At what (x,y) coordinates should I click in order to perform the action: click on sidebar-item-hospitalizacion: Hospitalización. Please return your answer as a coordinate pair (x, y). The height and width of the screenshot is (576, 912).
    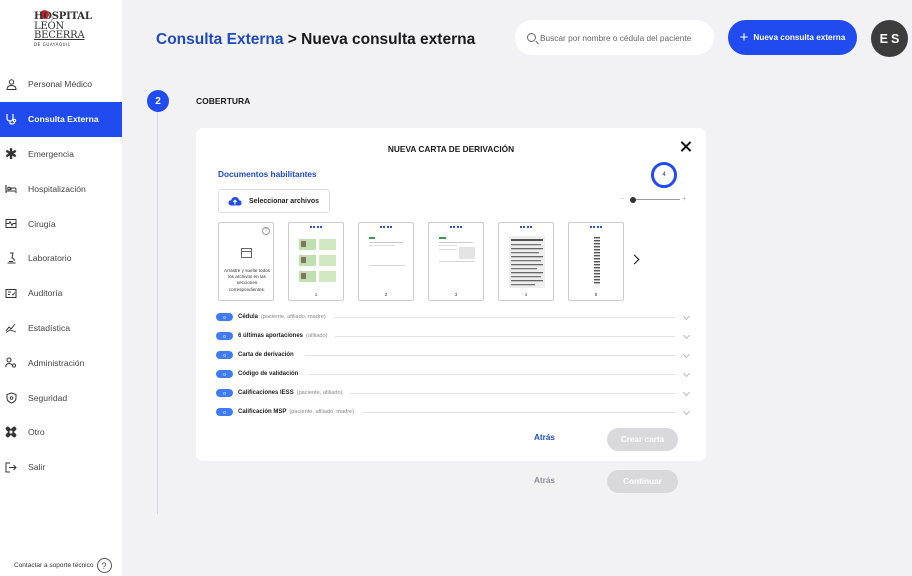
    Looking at the image, I should click on (61, 188).